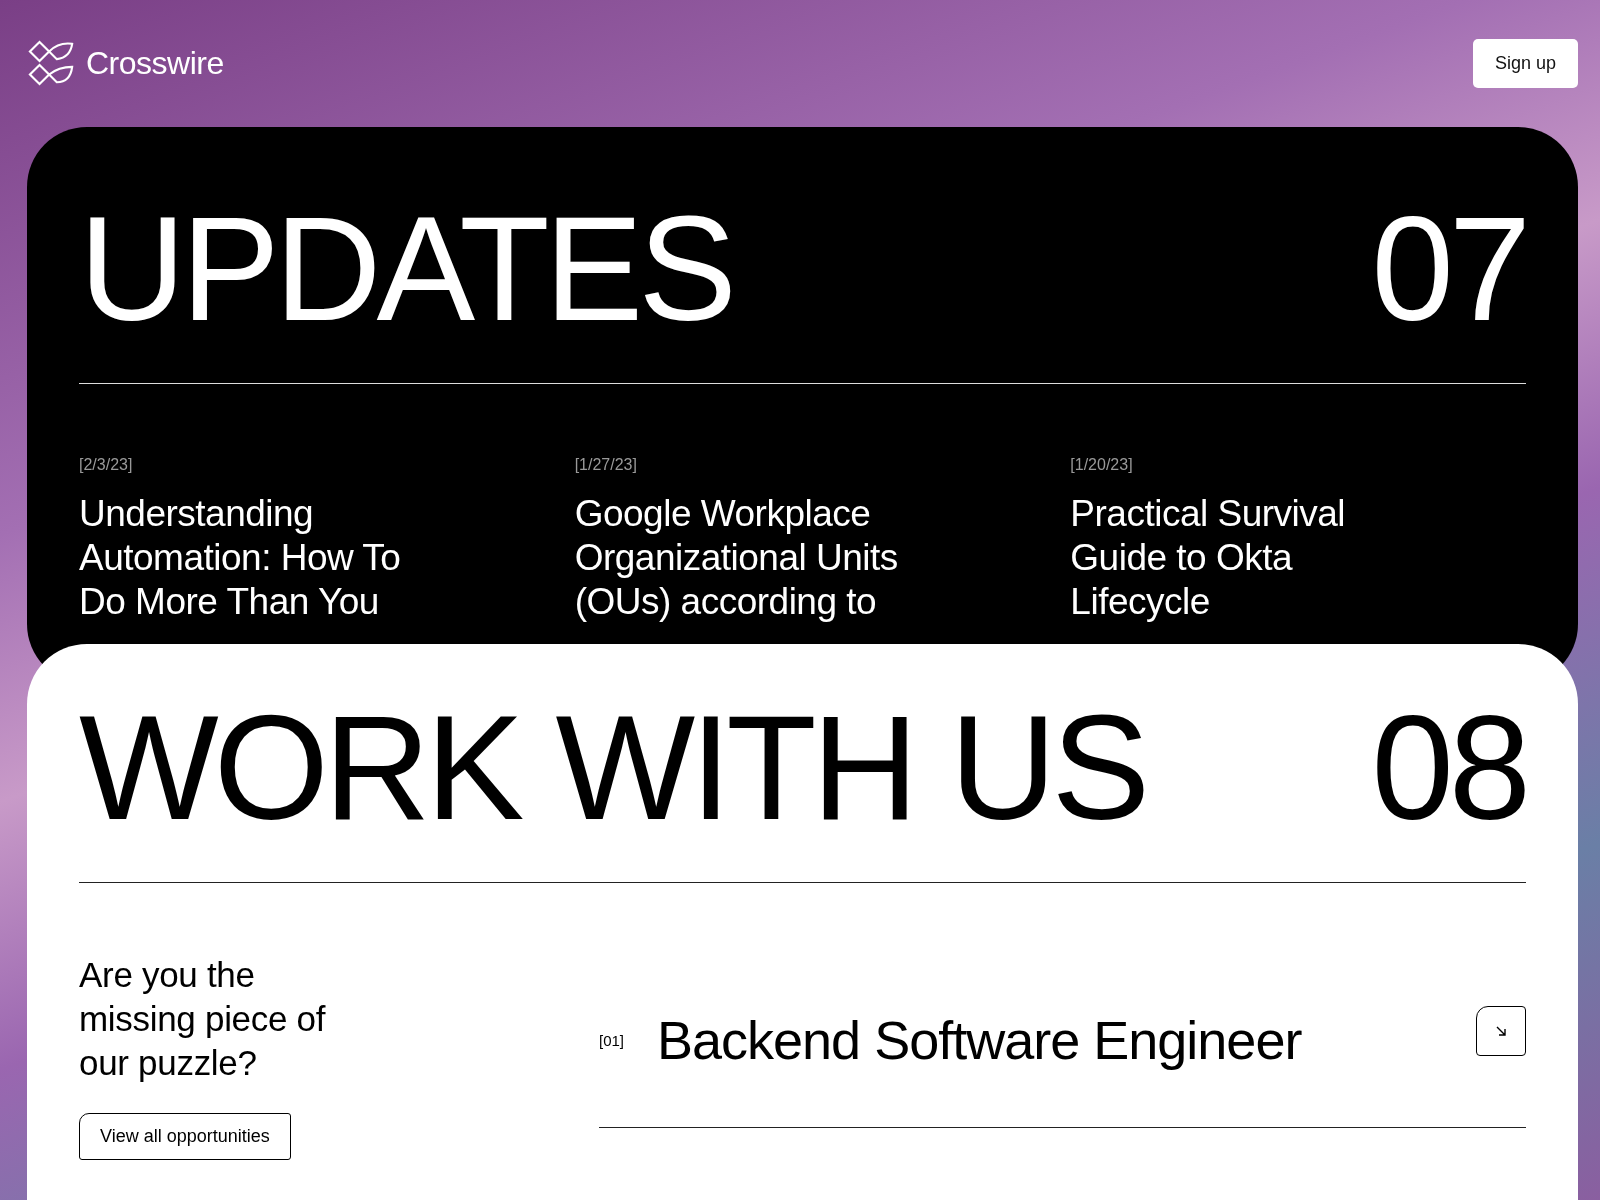  I want to click on post-date: [1/20/23], so click(1102, 465).